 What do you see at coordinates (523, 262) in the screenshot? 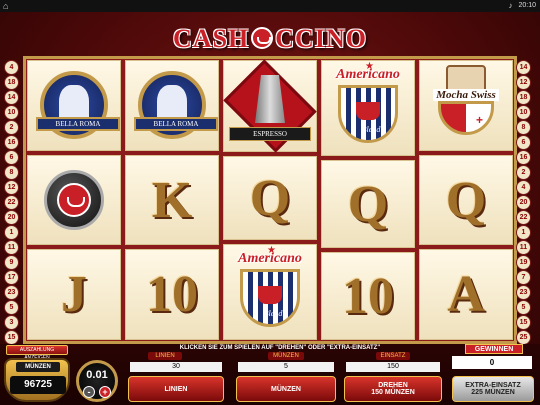
I see `payline-indicator: 19` at bounding box center [523, 262].